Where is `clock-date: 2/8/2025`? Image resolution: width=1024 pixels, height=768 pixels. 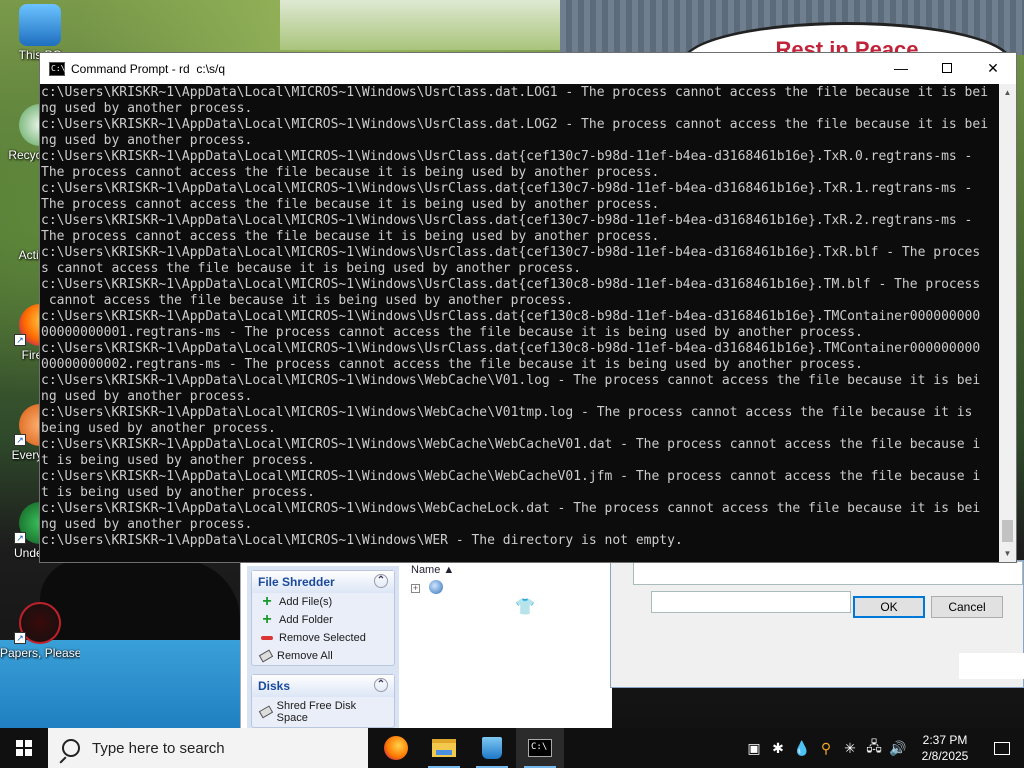 clock-date: 2/8/2025 is located at coordinates (945, 756).